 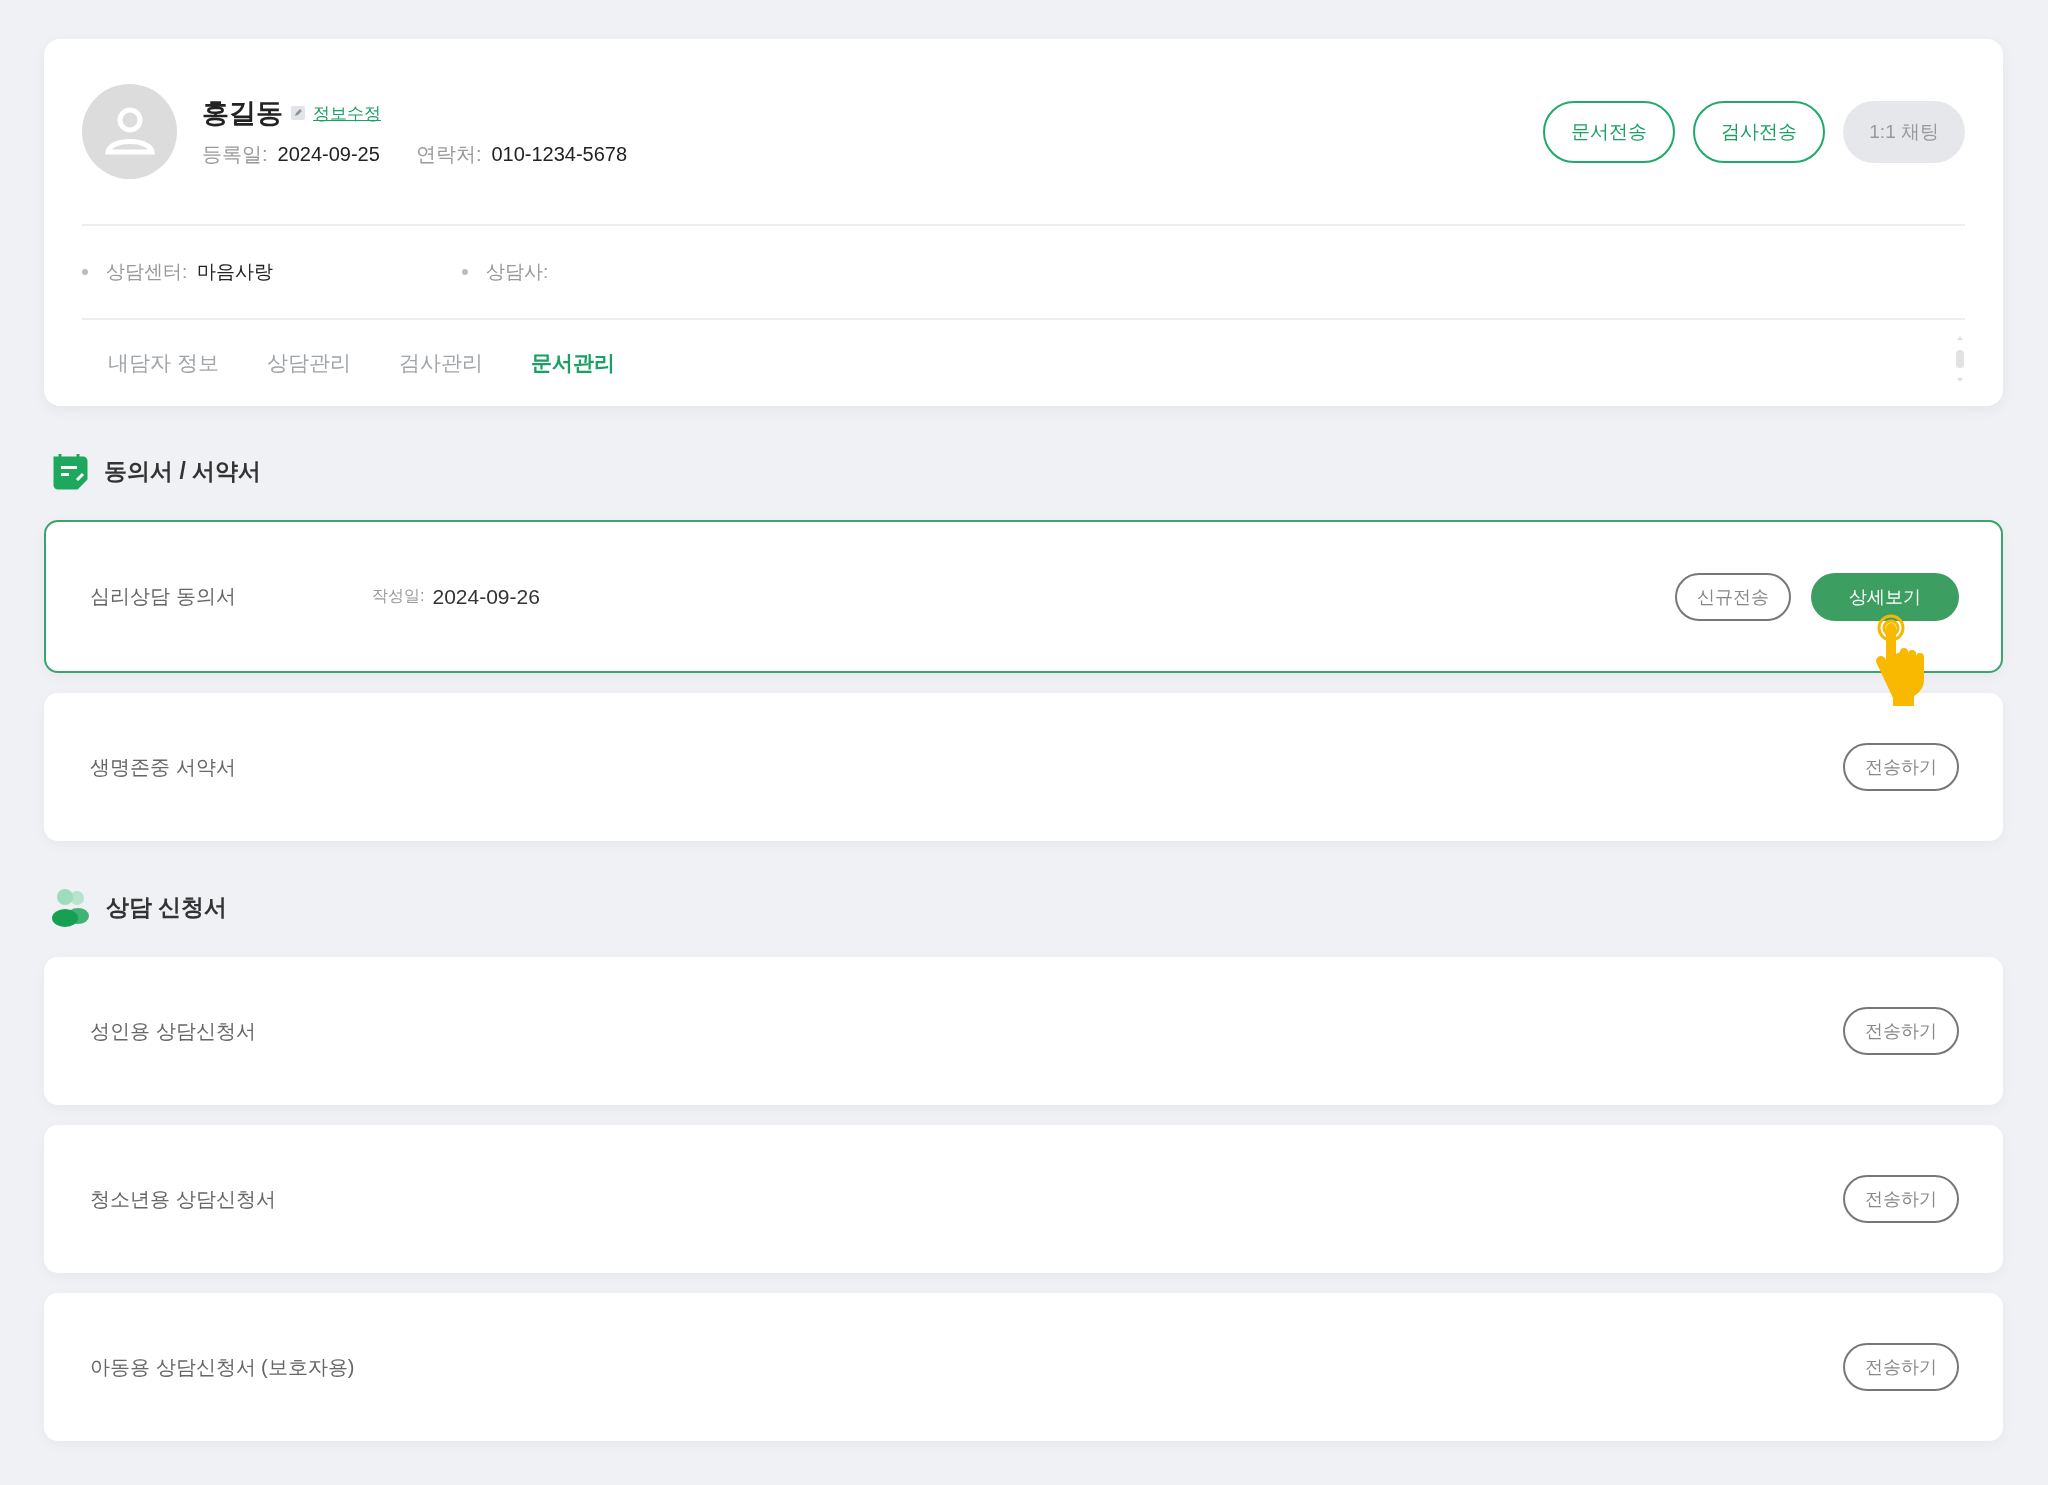 I want to click on info-label: 상담사:, so click(x=517, y=272).